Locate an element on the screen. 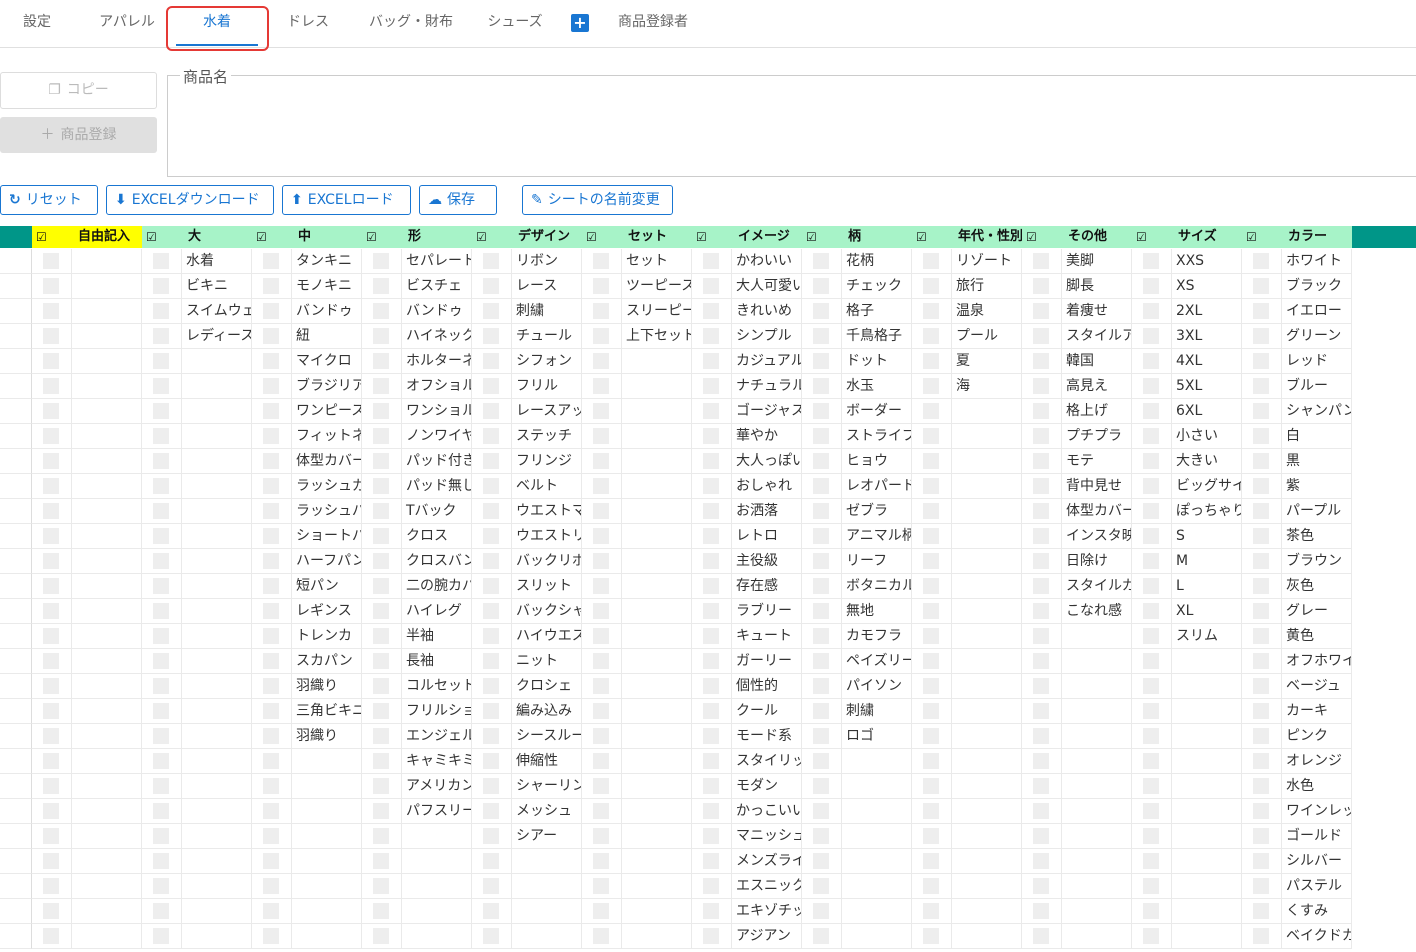  tag-value-cell: レース is located at coordinates (547, 286).